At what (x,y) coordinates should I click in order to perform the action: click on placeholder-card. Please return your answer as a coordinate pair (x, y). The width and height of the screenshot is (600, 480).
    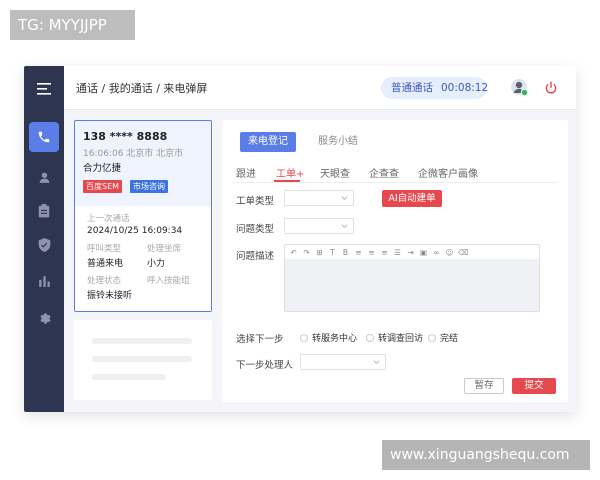
    Looking at the image, I should click on (143, 360).